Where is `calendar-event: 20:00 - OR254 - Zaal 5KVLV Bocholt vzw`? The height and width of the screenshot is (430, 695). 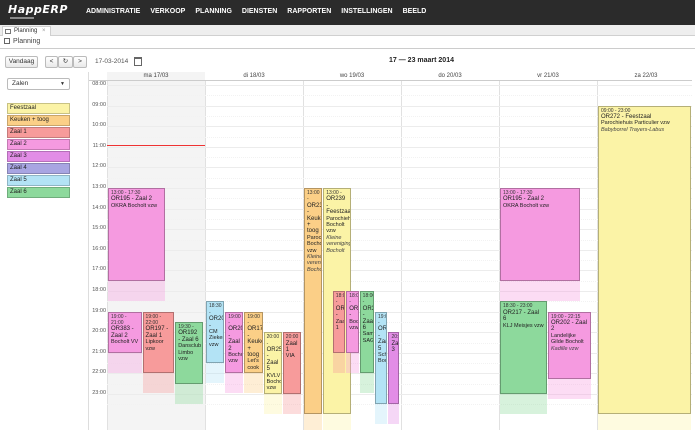
calendar-event: 20:00 - OR254 - Zaal 5KVLV Bocholt vzw is located at coordinates (272, 363).